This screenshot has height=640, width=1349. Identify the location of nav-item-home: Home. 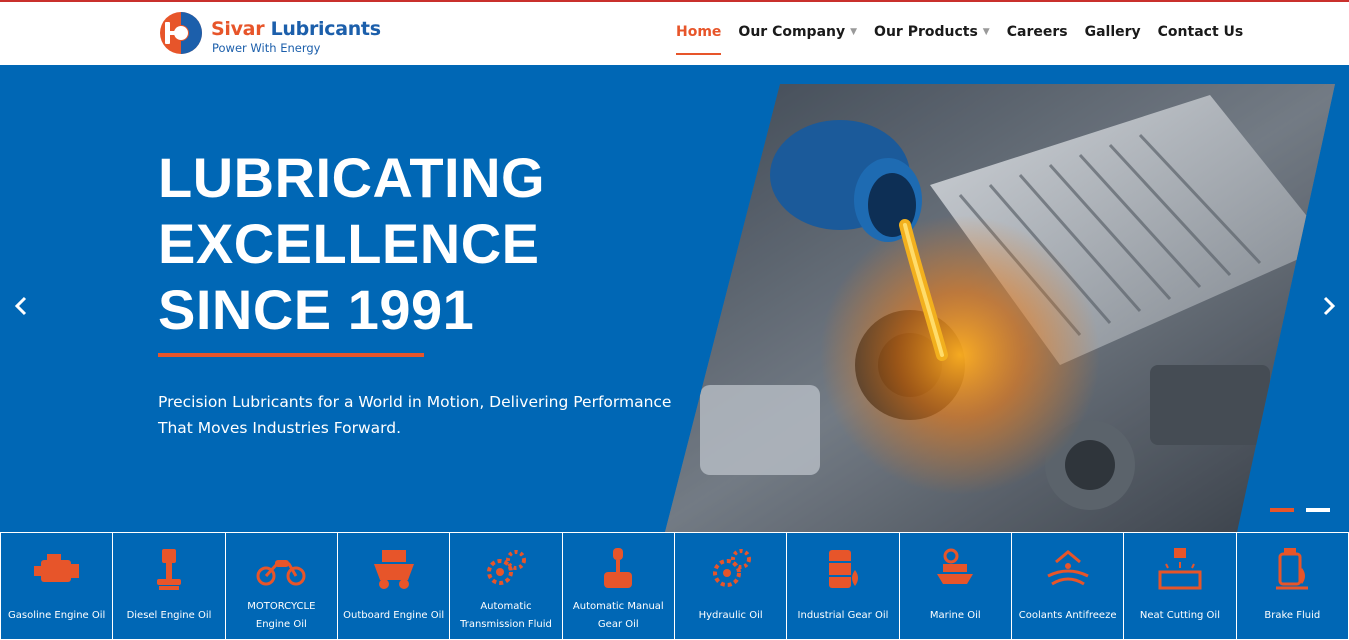
(699, 39).